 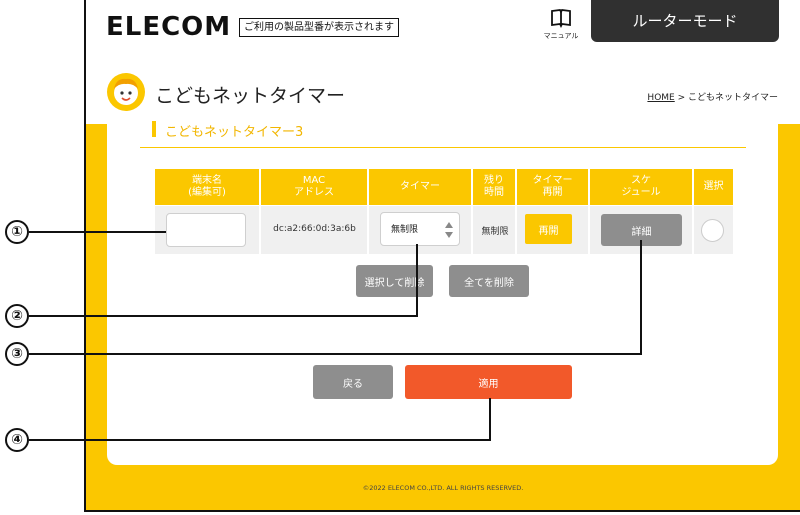 What do you see at coordinates (726, 98) in the screenshot?
I see `breadcrumb-current: > こどもネットタイマー` at bounding box center [726, 98].